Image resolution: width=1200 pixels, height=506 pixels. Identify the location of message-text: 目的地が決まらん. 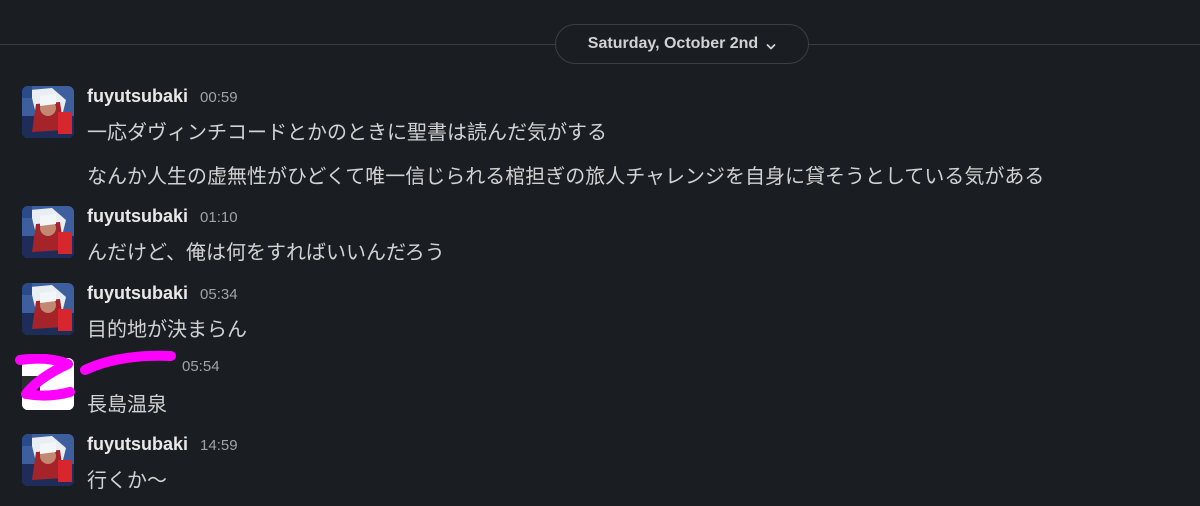
(167, 329).